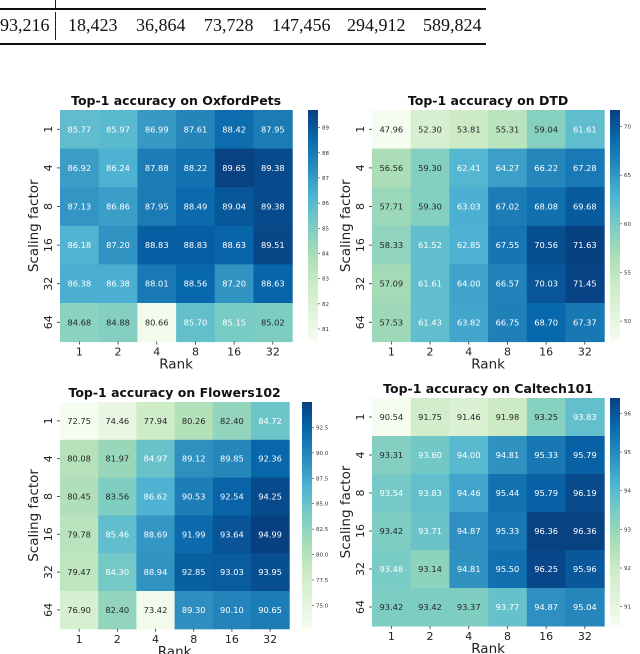 This screenshot has width=640, height=654. I want to click on x-tick-label: 16, so click(232, 639).